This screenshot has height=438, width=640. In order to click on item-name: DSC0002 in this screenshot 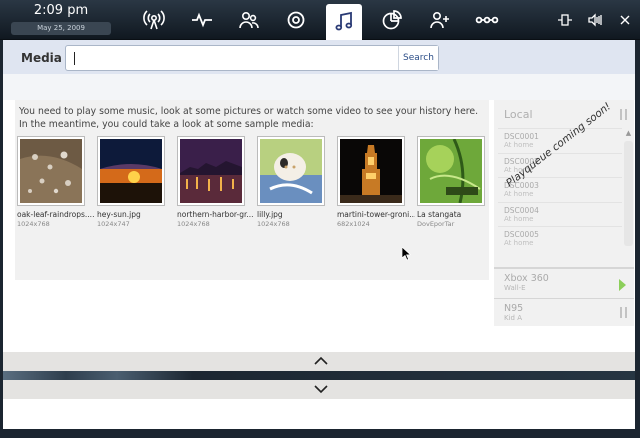, I will do `click(521, 161)`.